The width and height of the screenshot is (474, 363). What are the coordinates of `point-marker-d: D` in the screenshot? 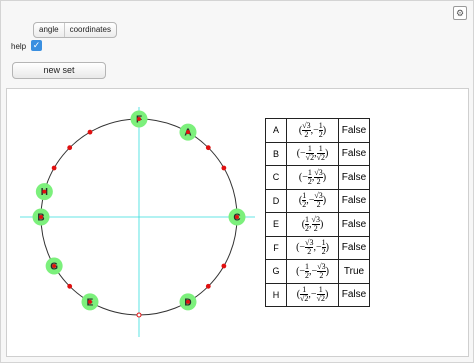 It's located at (188, 302).